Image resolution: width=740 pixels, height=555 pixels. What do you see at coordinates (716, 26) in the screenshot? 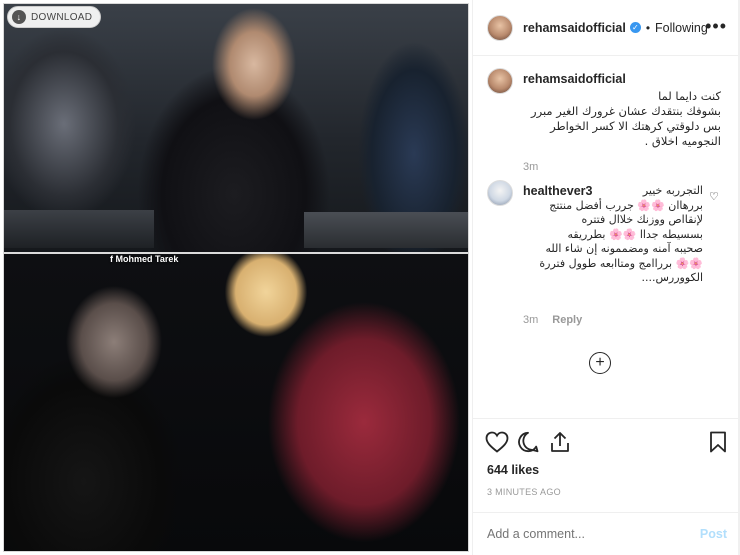
I see `more-options-icon: •••` at bounding box center [716, 26].